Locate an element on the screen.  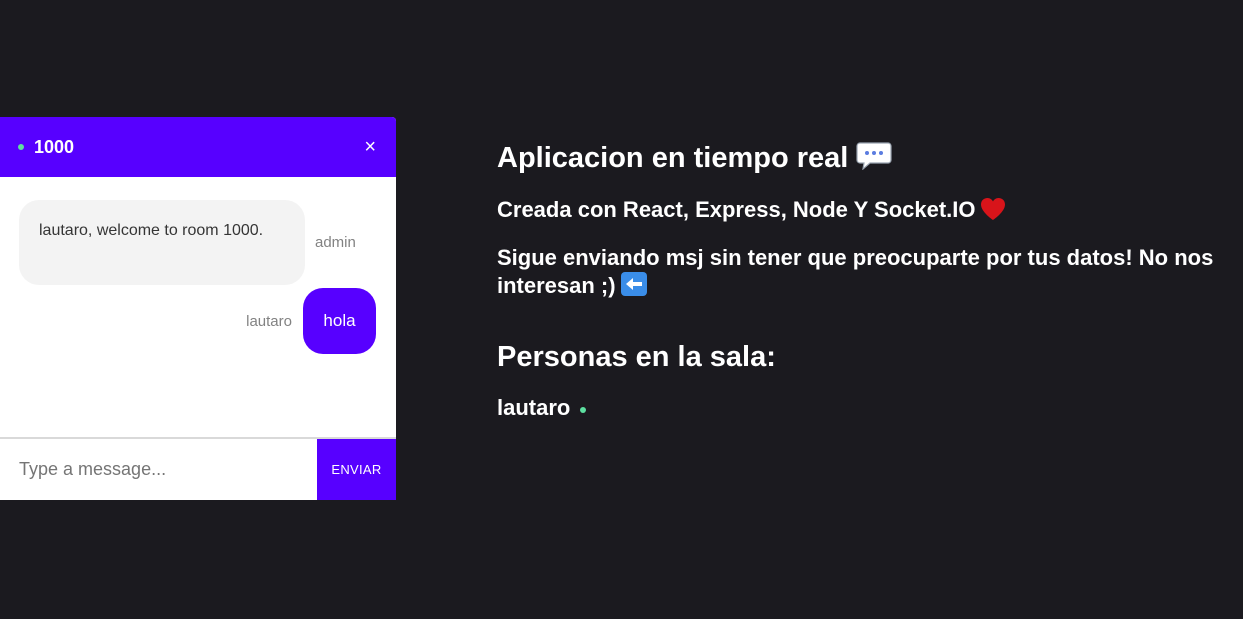
message-sender: lautaro is located at coordinates (269, 321).